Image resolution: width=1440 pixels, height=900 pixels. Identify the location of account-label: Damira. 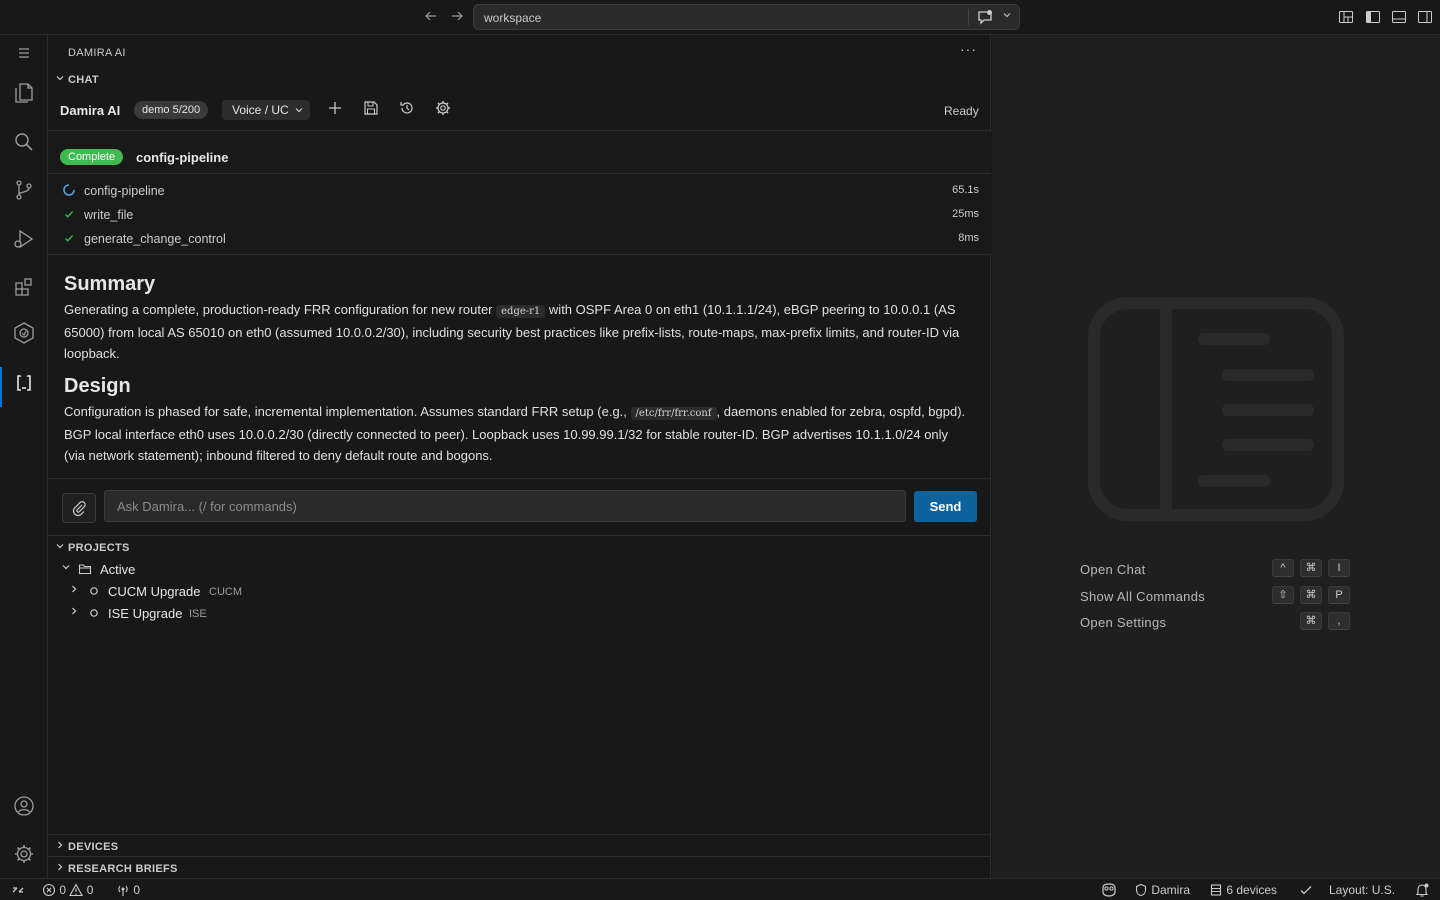
(1171, 890).